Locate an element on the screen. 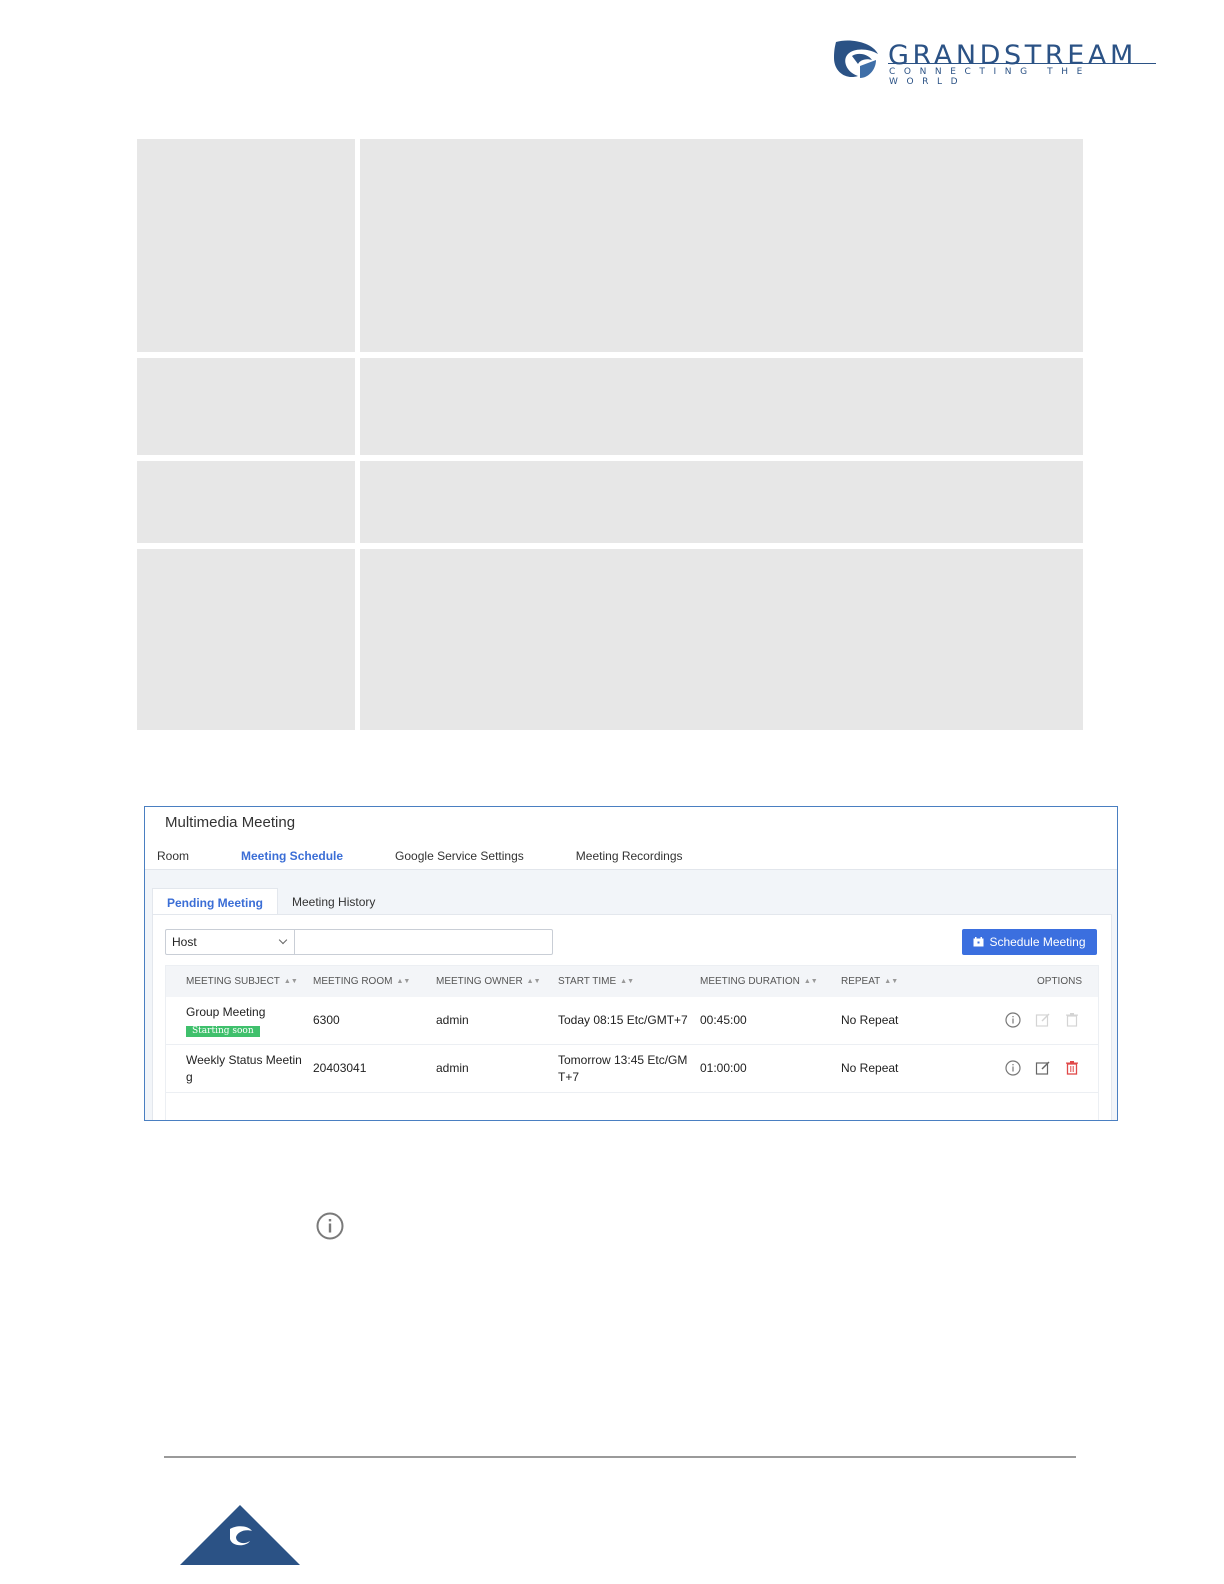 The width and height of the screenshot is (1224, 1584). grandstream-logo-icon is located at coordinates (856, 59).